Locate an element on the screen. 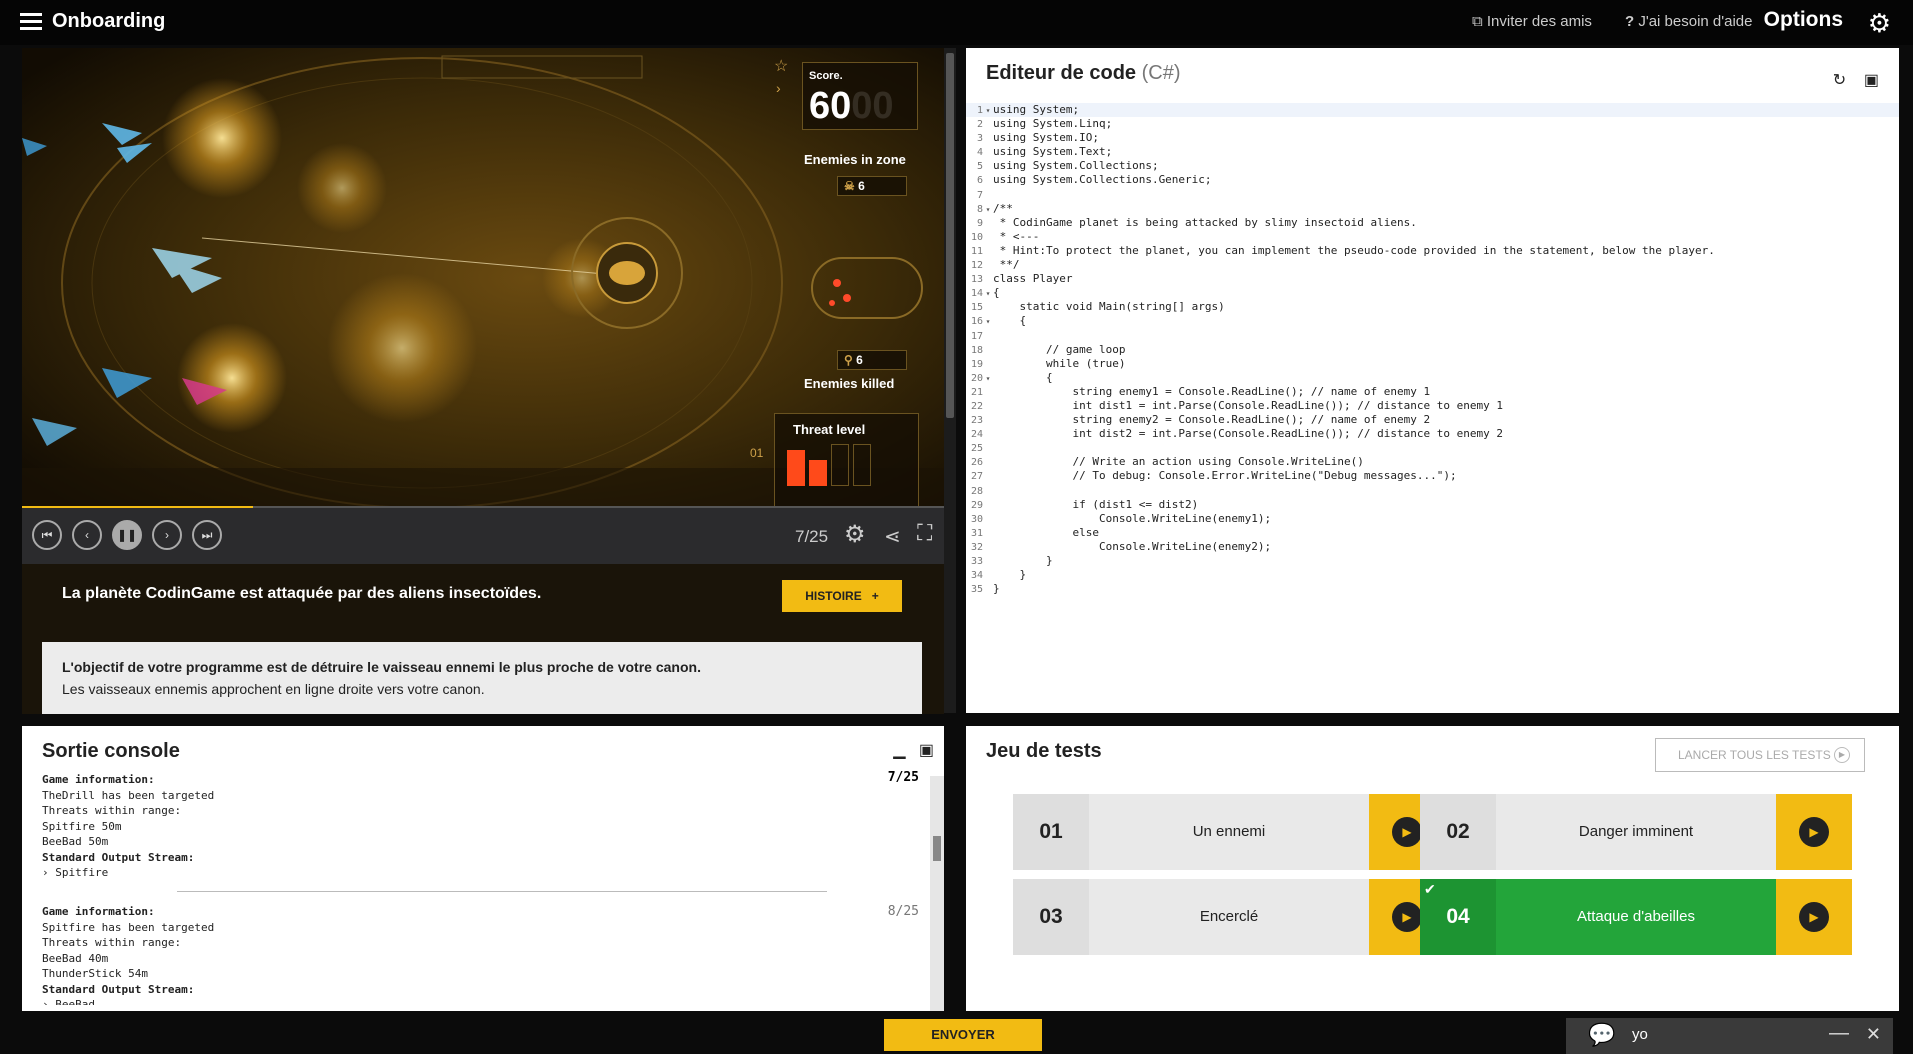 This screenshot has height=1054, width=1913. line-number: 13 is located at coordinates (976, 280).